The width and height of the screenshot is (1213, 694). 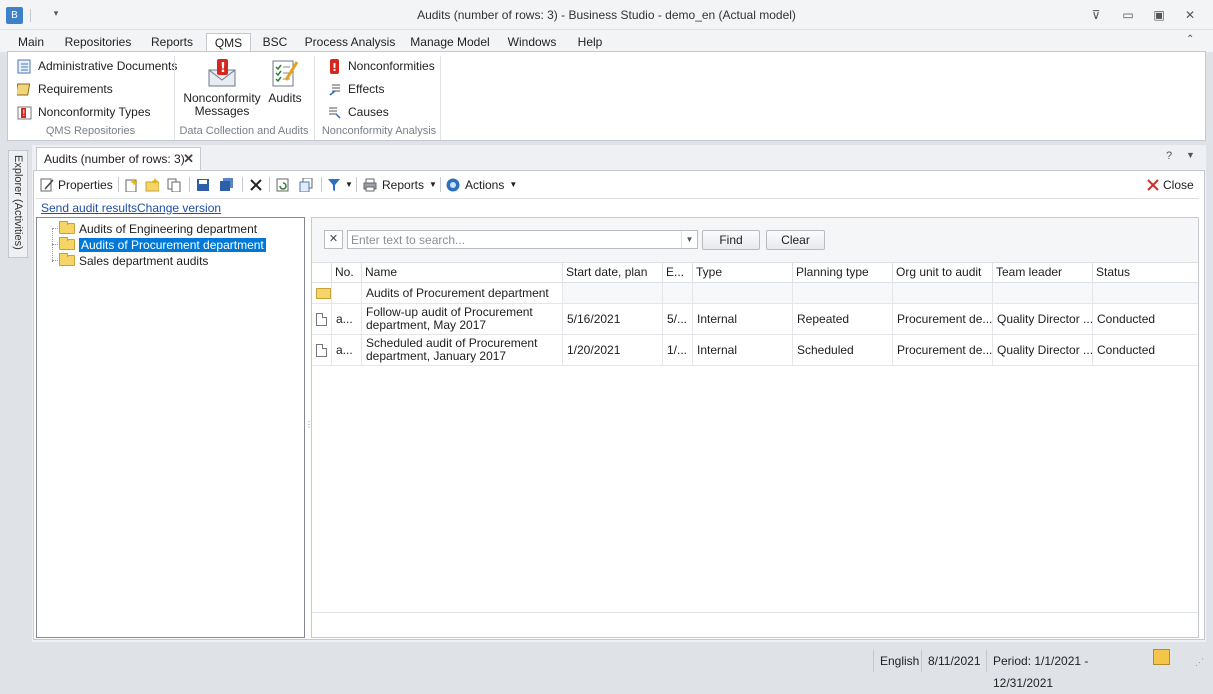 What do you see at coordinates (347, 273) in the screenshot?
I see `column-header-no: No.` at bounding box center [347, 273].